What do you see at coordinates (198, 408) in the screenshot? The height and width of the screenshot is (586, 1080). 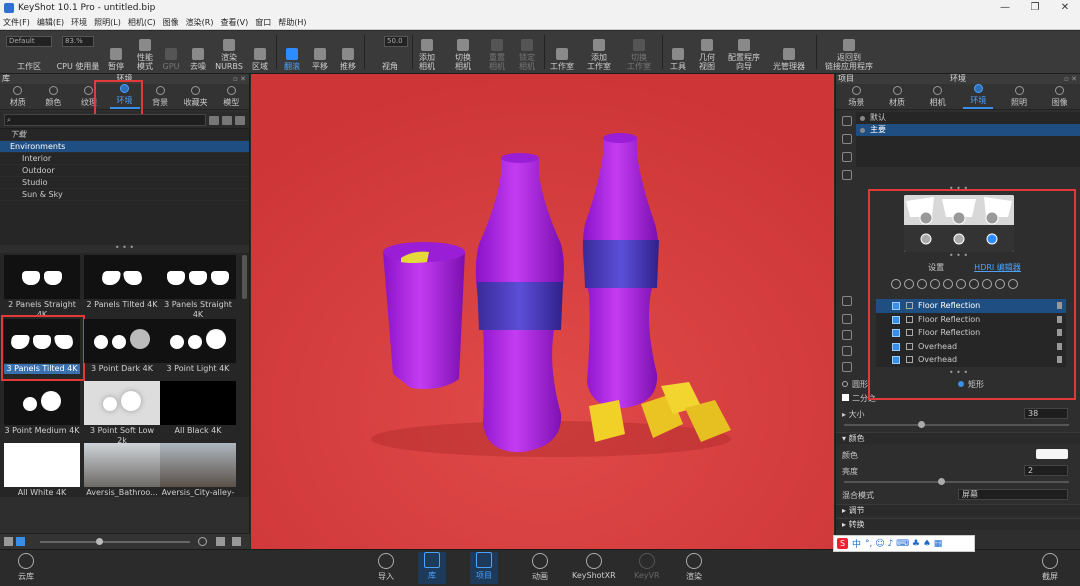 I see `thumbnail-item: All Black 4K` at bounding box center [198, 408].